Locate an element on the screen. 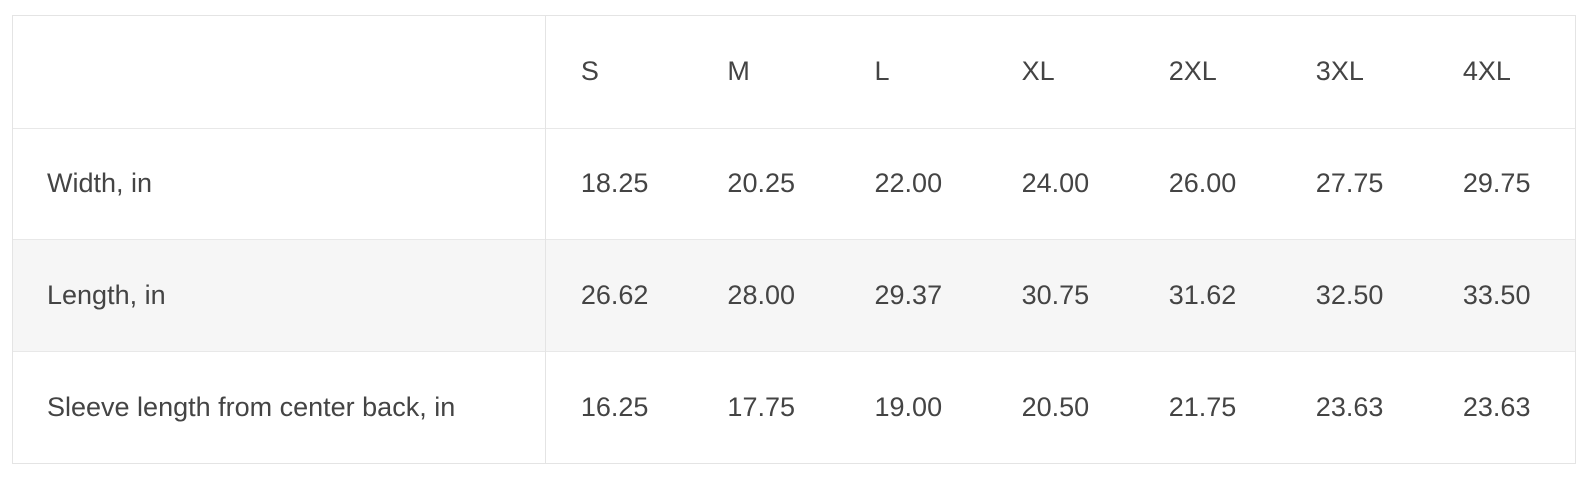 The width and height of the screenshot is (1588, 481). value-cell: 31.62 is located at coordinates (1207, 295).